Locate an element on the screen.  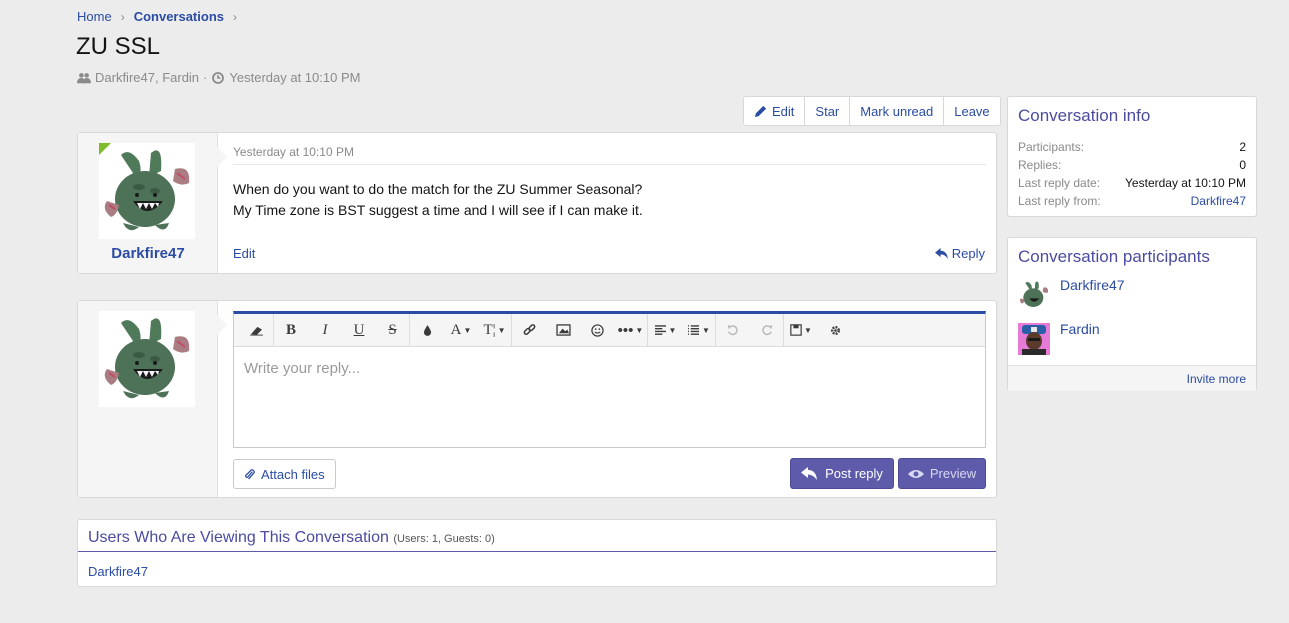
info-row: Replies: 0 is located at coordinates (1132, 165).